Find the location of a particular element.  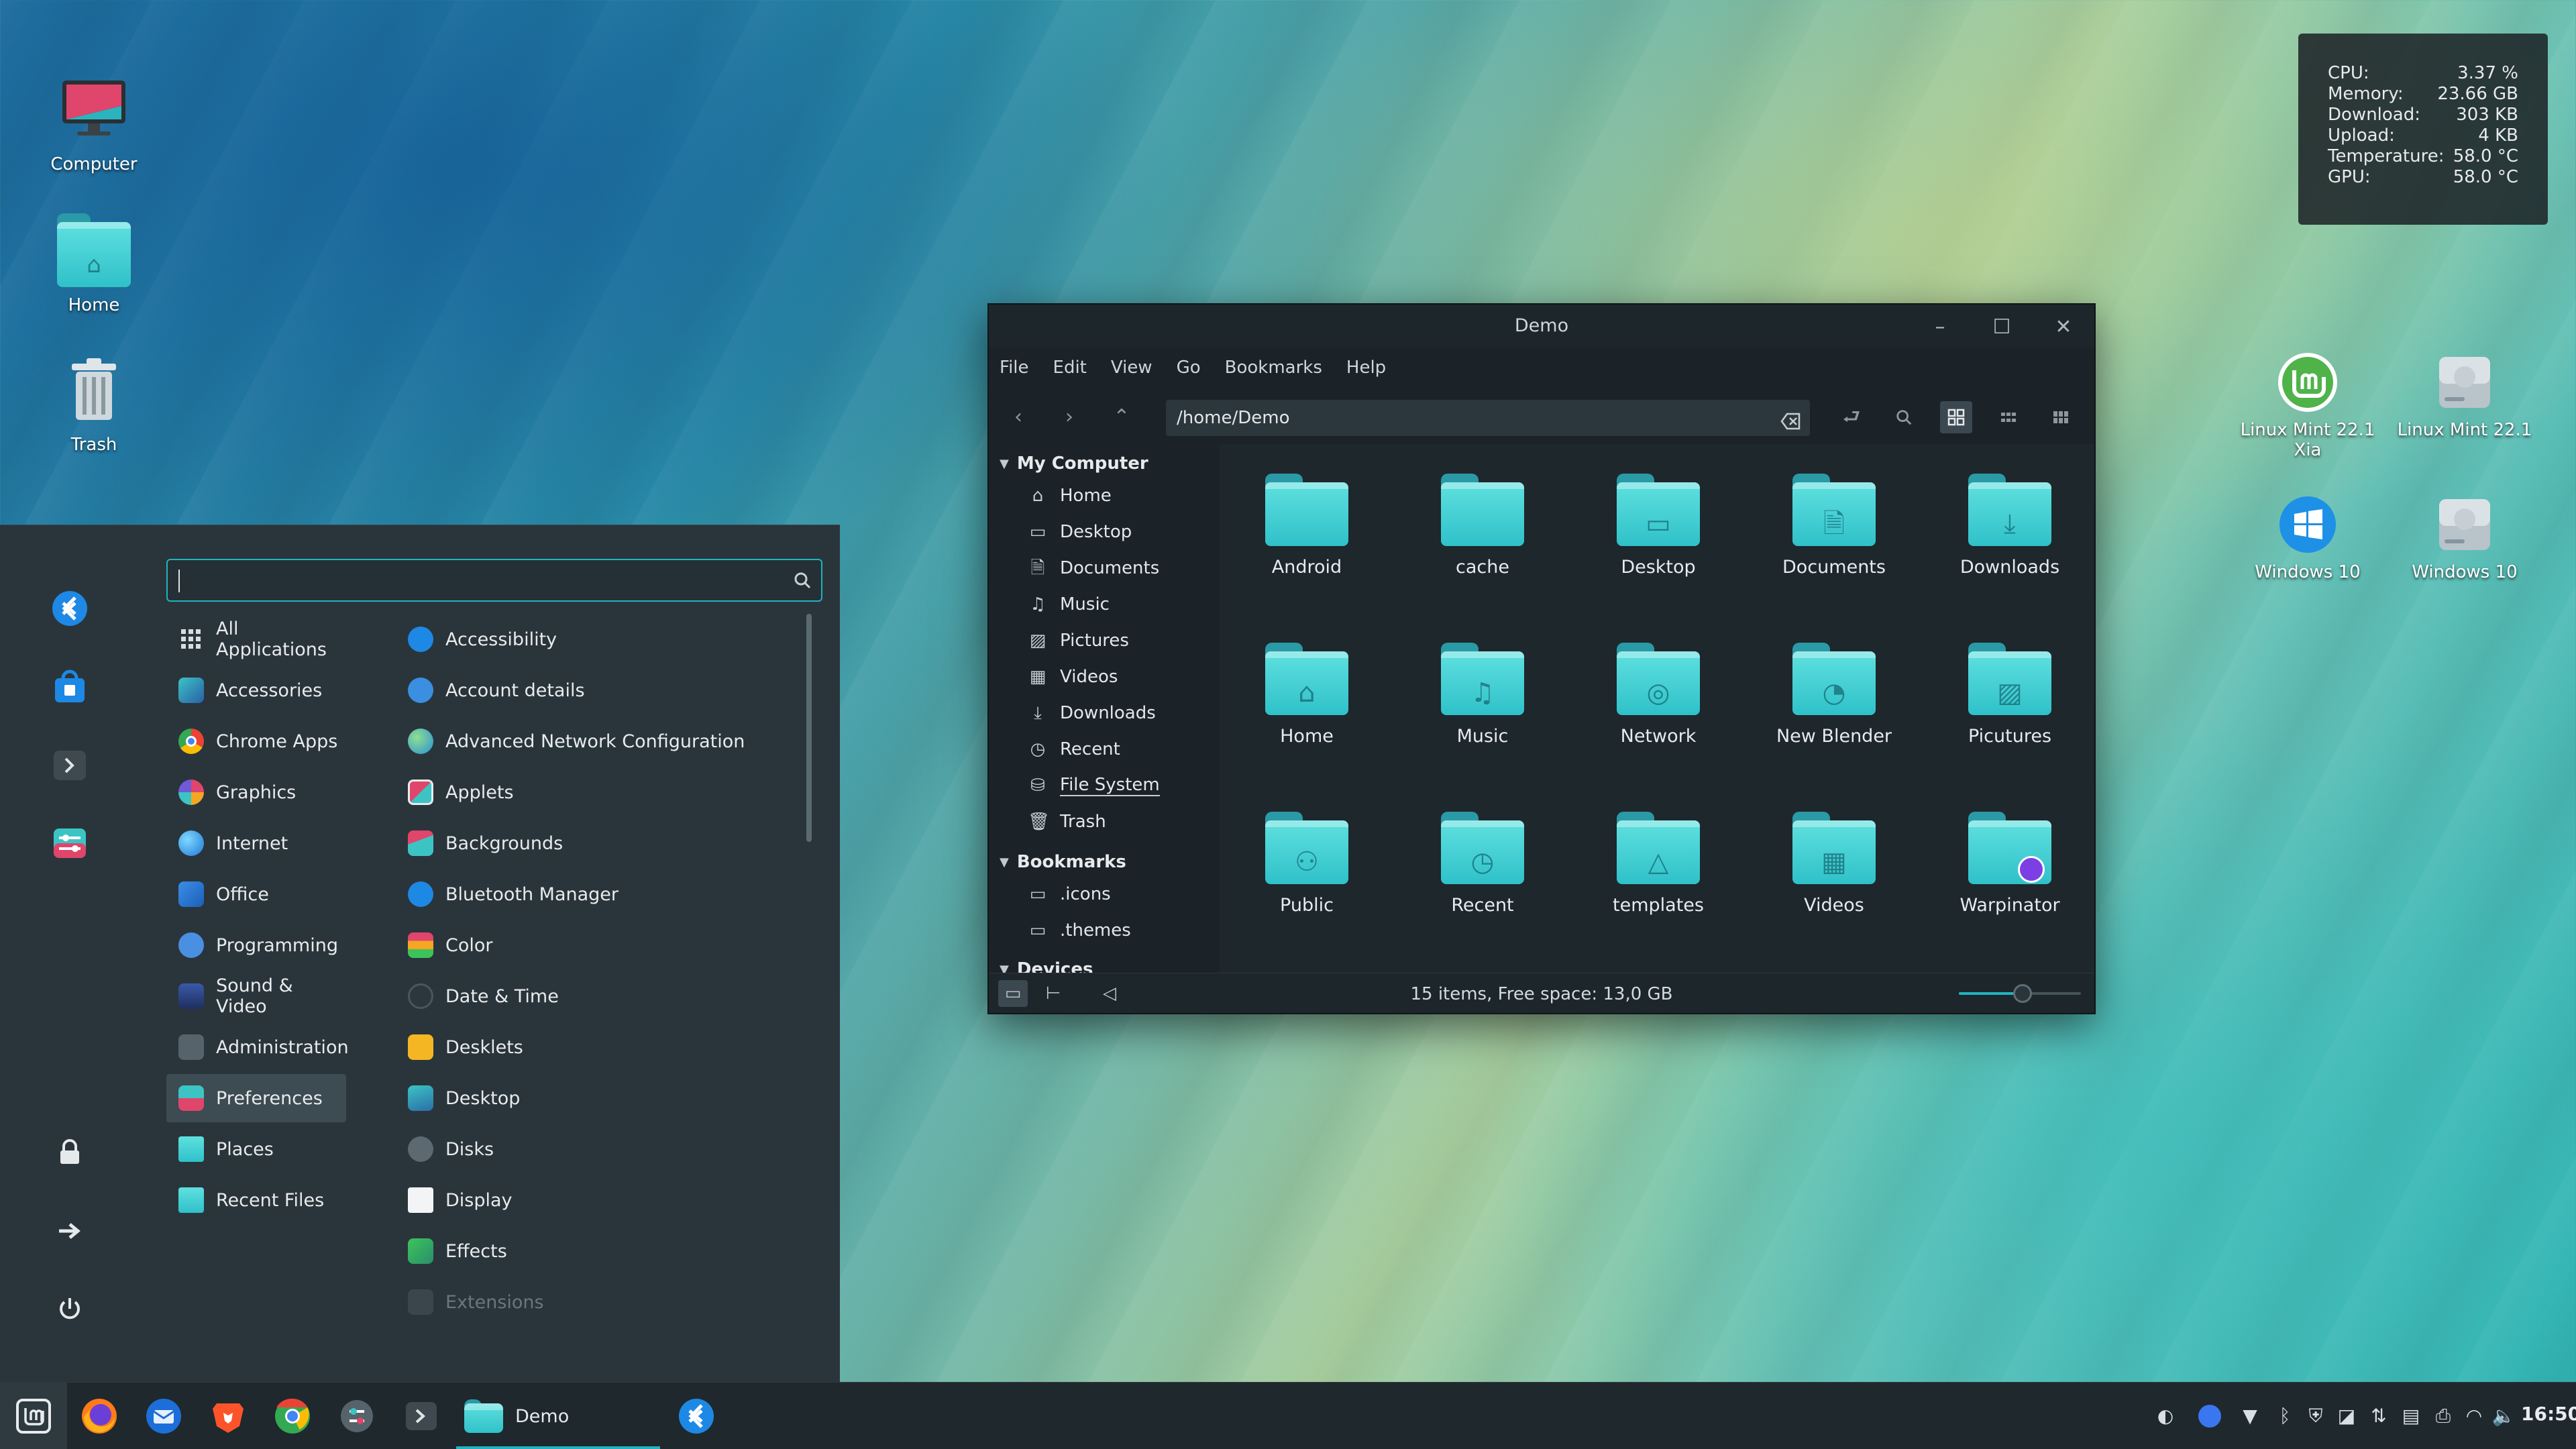

menu-app-extensions: Extensions is located at coordinates (596, 1302).